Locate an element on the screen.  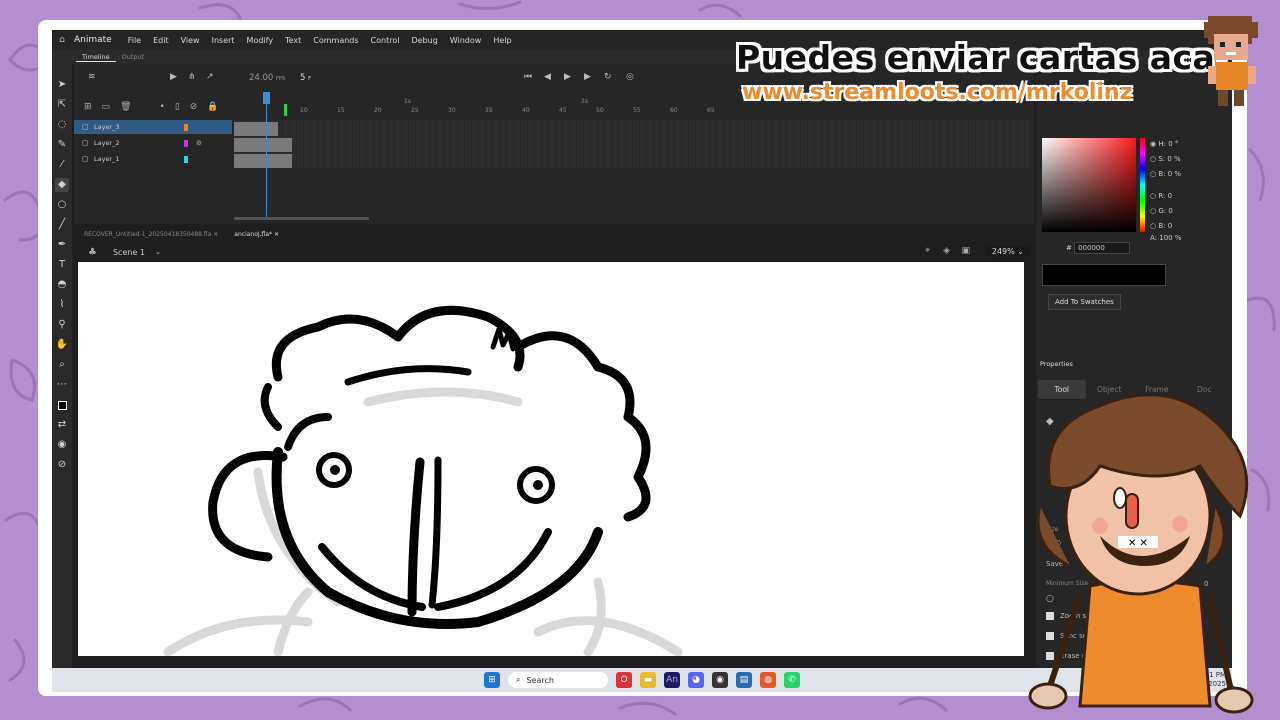
center-stage-icon: ⌖ is located at coordinates (927, 251).